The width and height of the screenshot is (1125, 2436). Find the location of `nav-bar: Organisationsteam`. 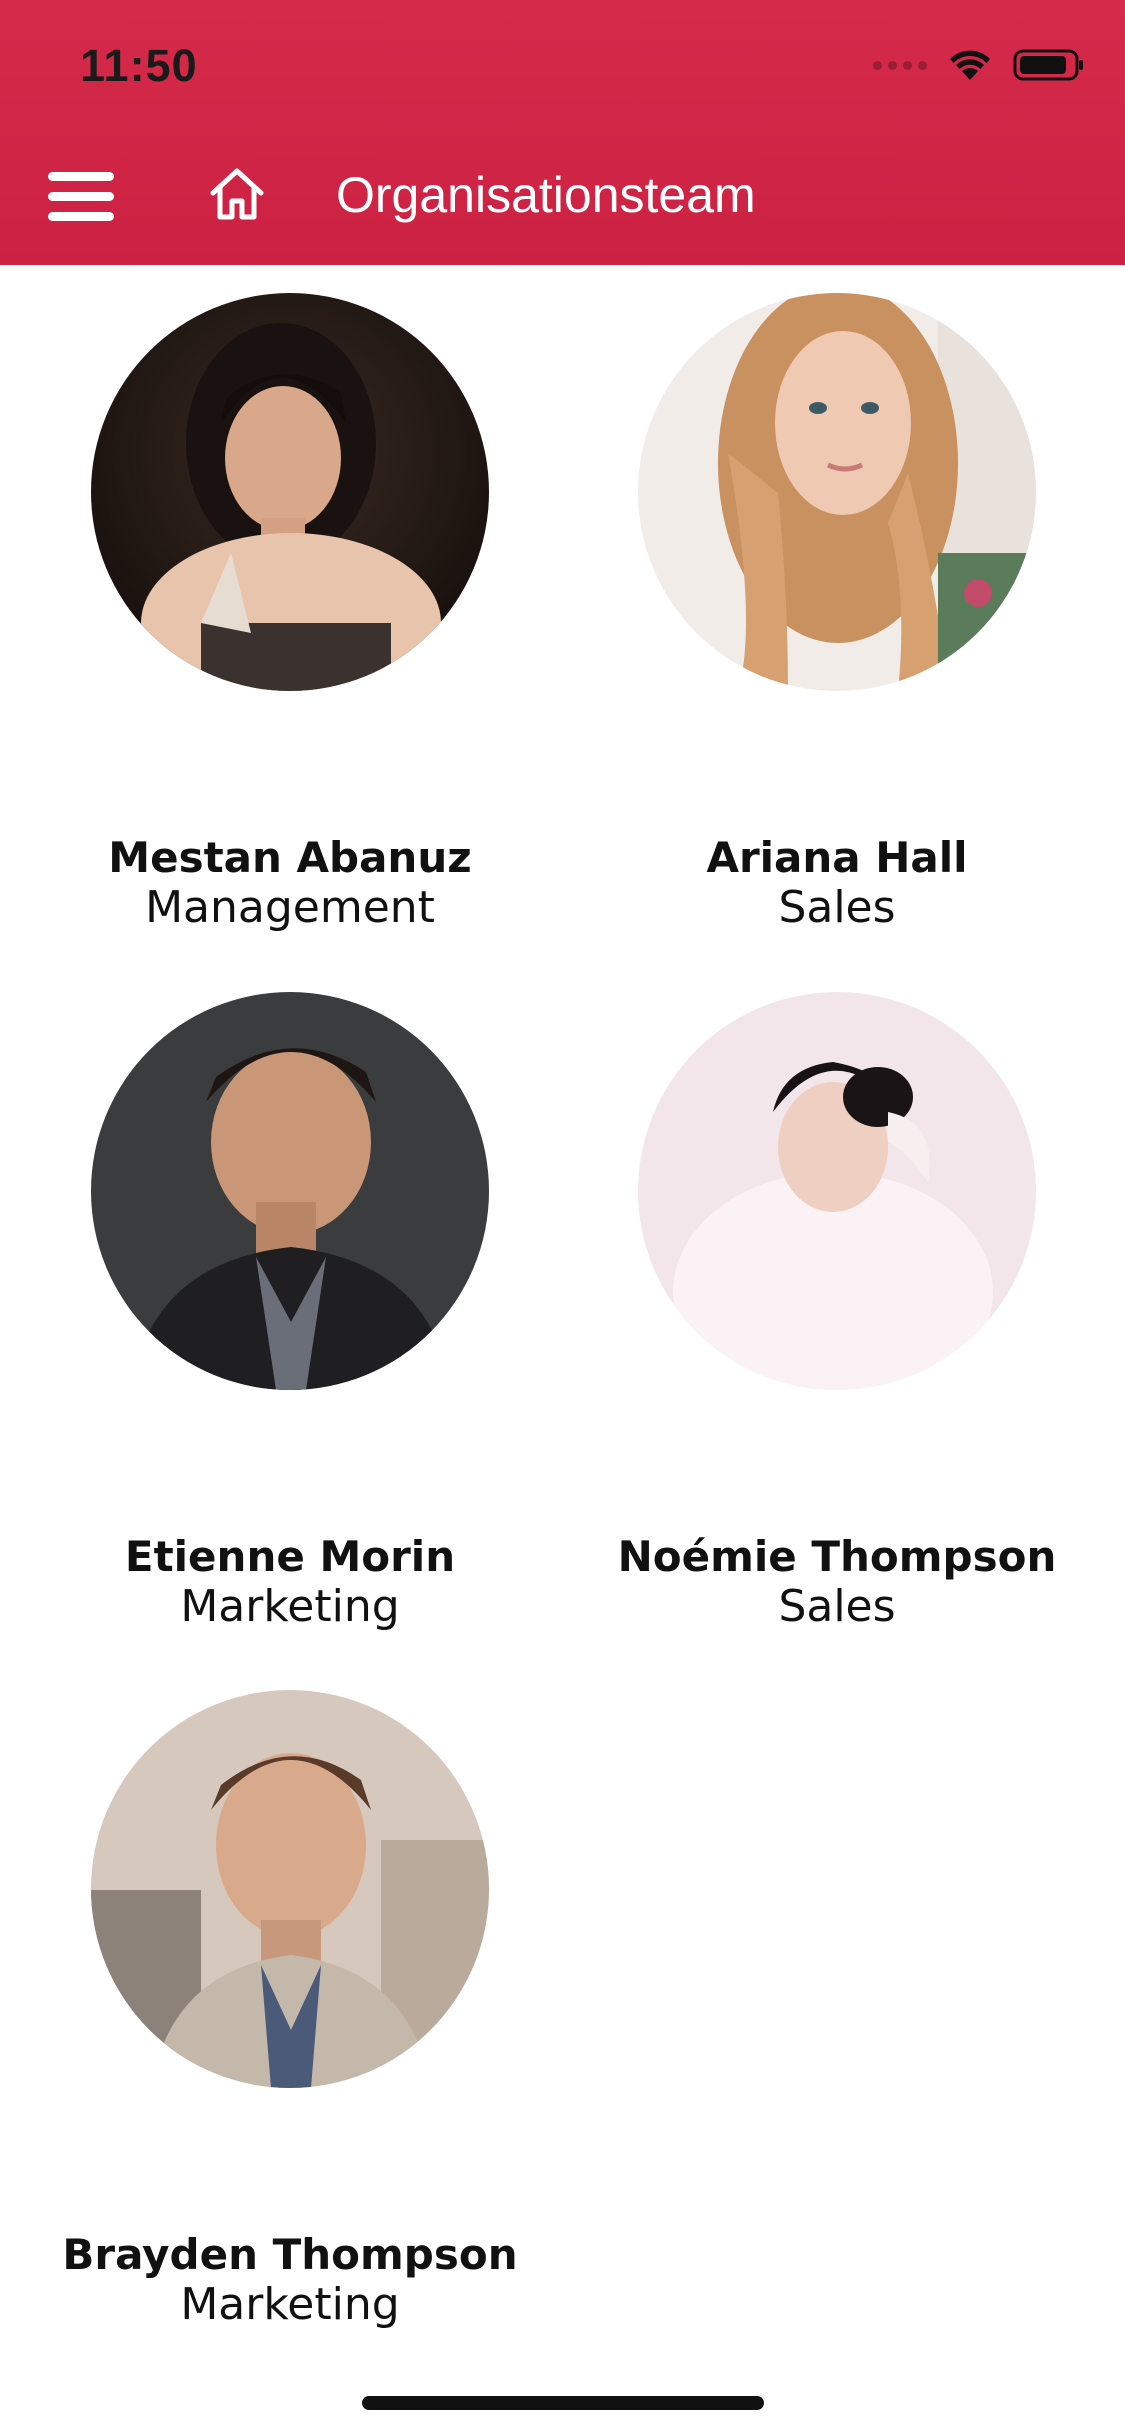

nav-bar: Organisationsteam is located at coordinates (562, 200).